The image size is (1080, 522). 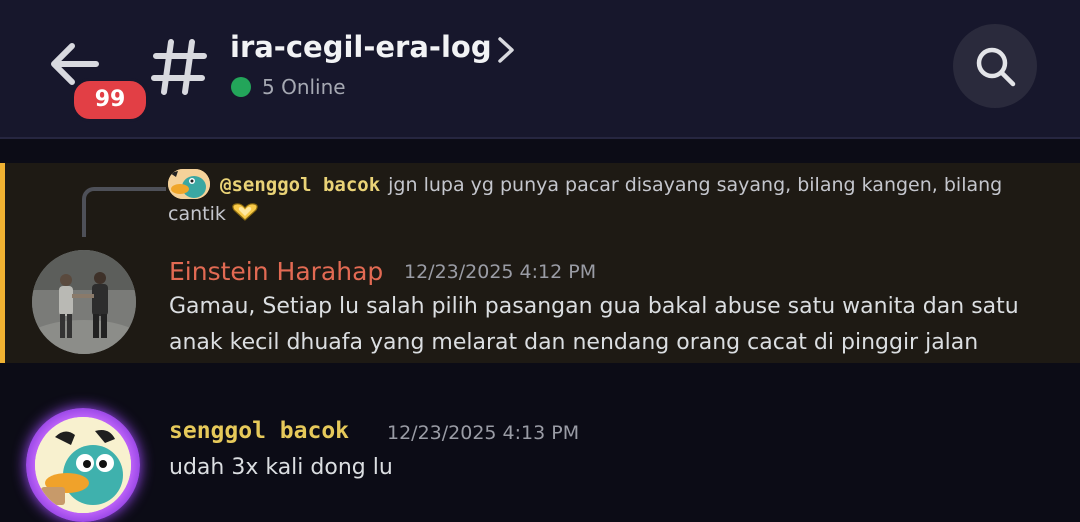 What do you see at coordinates (304, 87) in the screenshot?
I see `online-count: 5 Online` at bounding box center [304, 87].